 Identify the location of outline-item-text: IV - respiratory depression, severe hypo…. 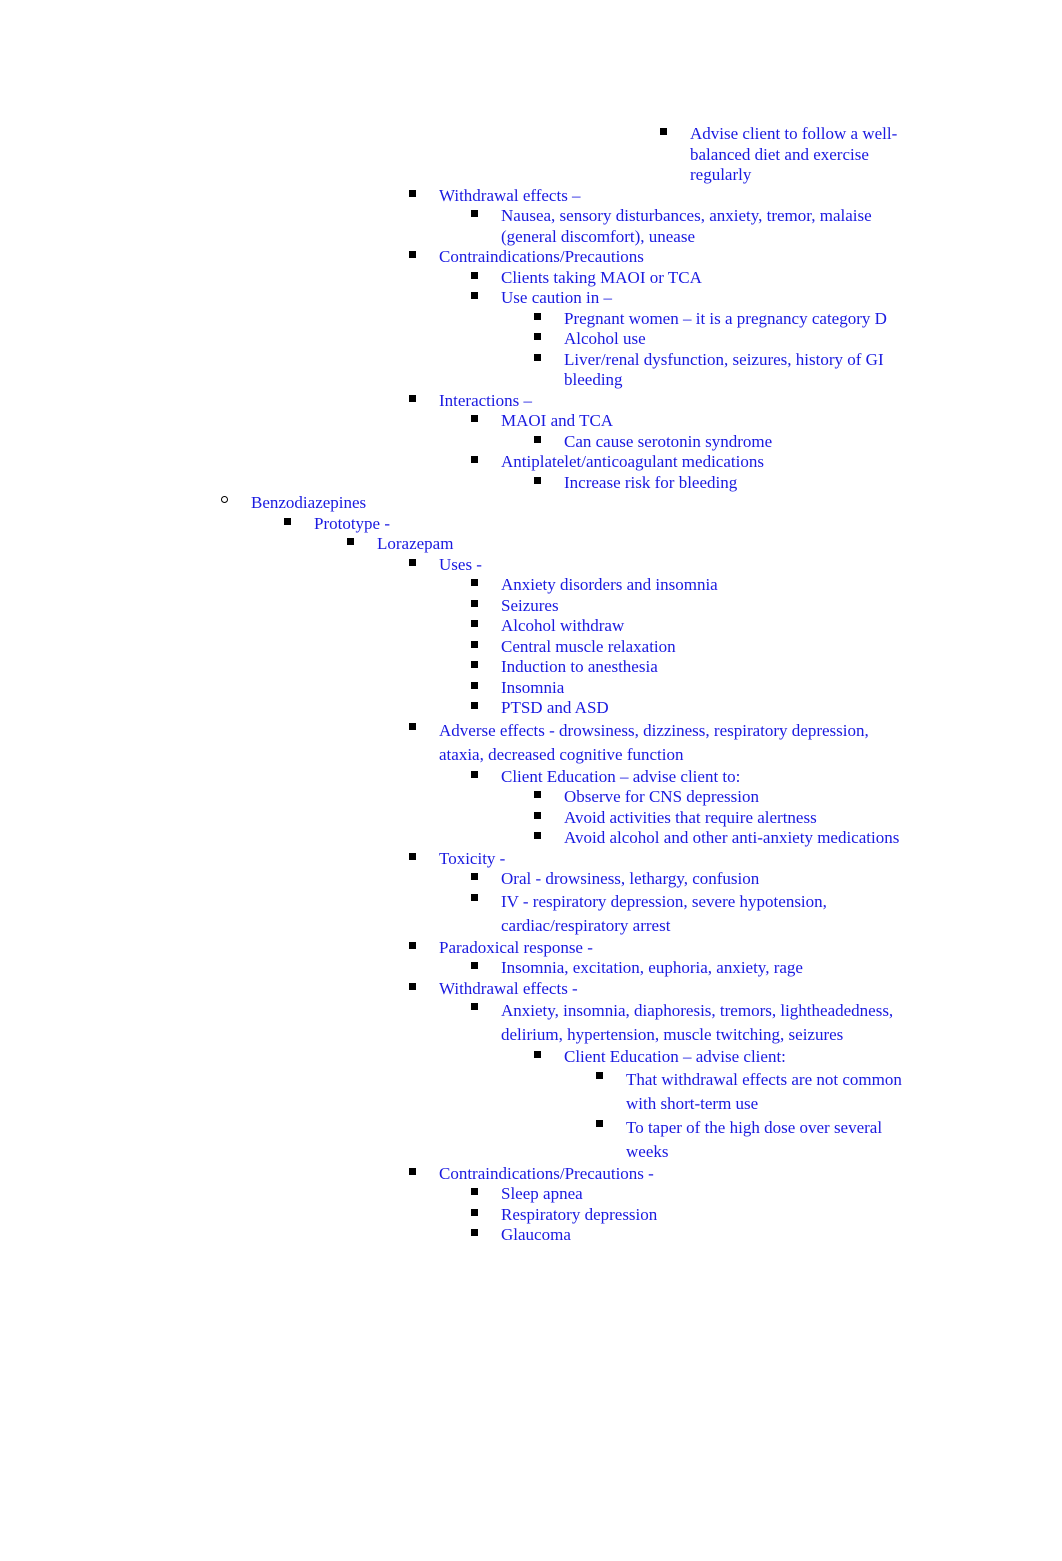
(664, 913).